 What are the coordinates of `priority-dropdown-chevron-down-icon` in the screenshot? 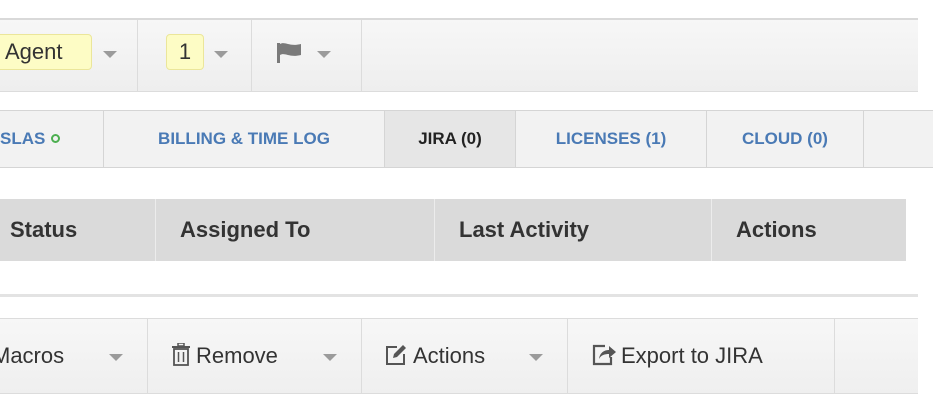 It's located at (221, 55).